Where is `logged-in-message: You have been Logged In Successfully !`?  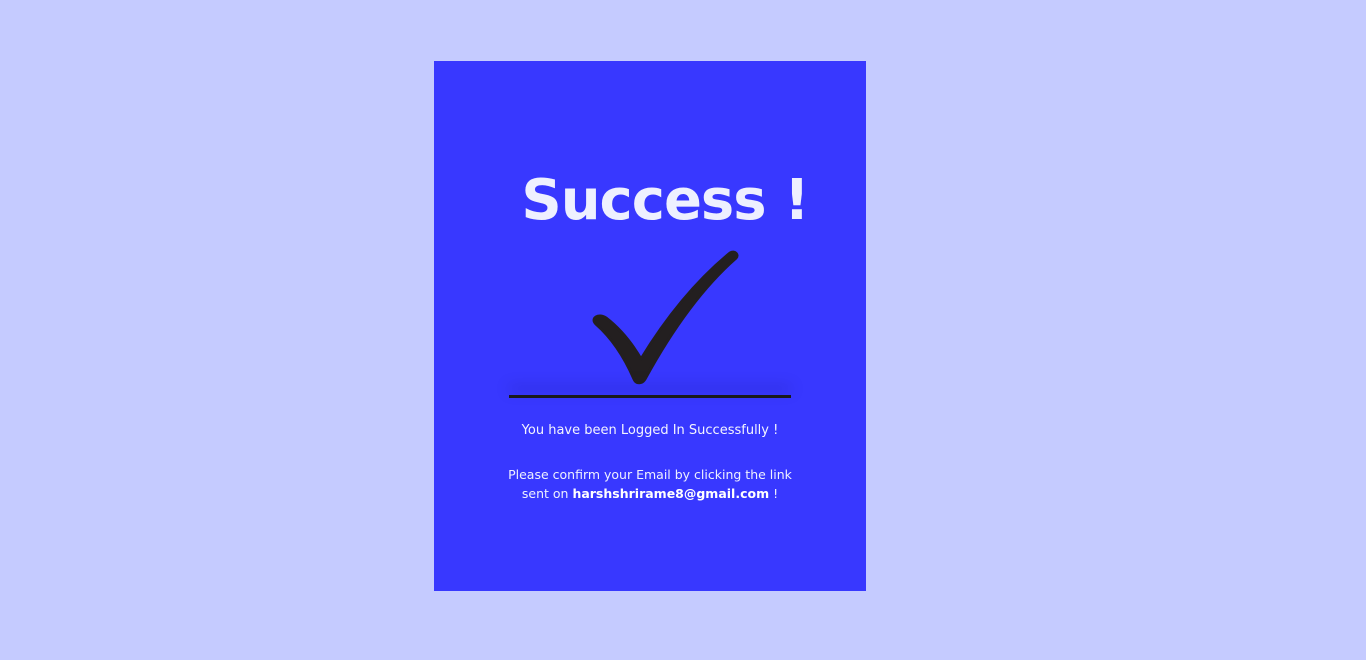 logged-in-message: You have been Logged In Successfully ! is located at coordinates (650, 430).